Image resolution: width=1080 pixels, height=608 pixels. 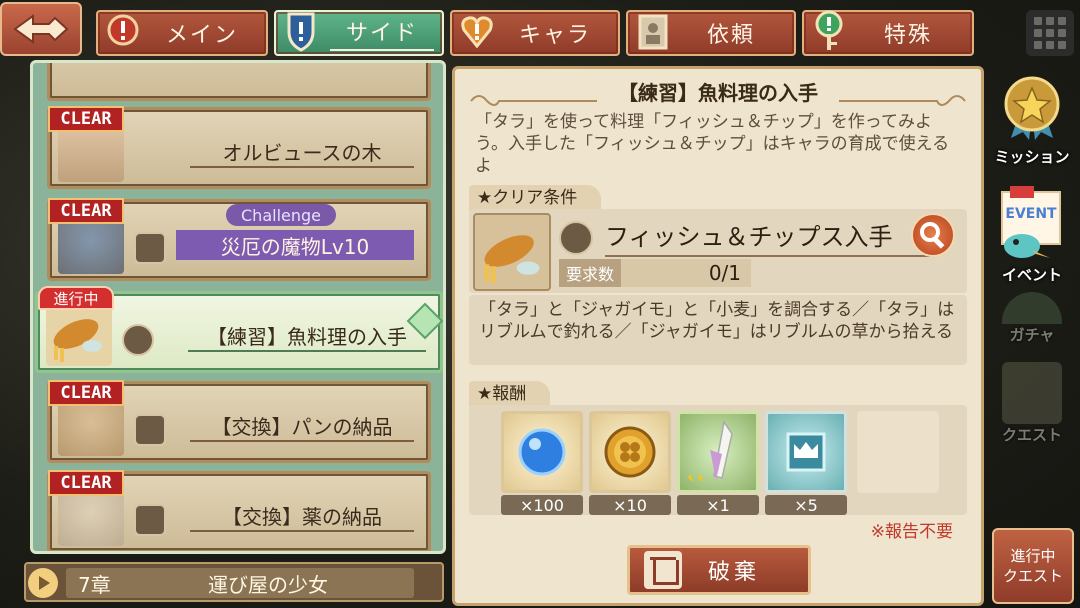 What do you see at coordinates (718, 93) in the screenshot?
I see `detail-title: 【練習】魚料理の入手` at bounding box center [718, 93].